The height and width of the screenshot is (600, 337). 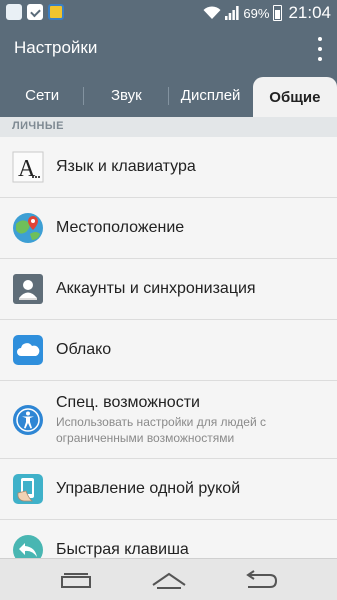 What do you see at coordinates (28, 350) in the screenshot?
I see `cloud-icon` at bounding box center [28, 350].